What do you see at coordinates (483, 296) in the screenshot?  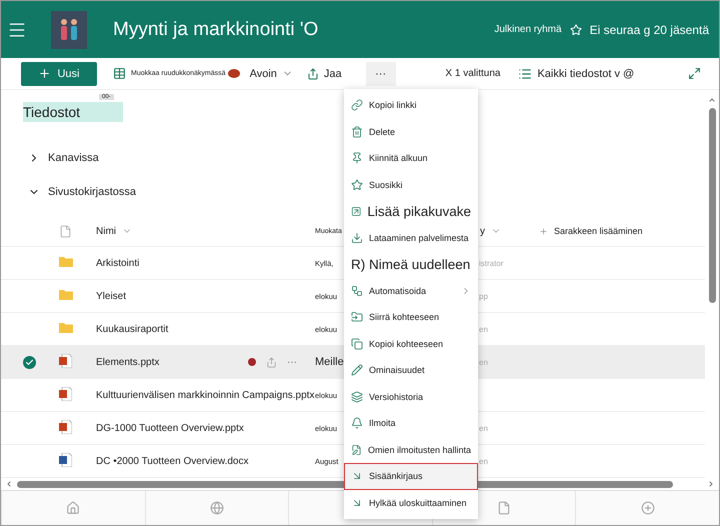 I see `modified-by: pp` at bounding box center [483, 296].